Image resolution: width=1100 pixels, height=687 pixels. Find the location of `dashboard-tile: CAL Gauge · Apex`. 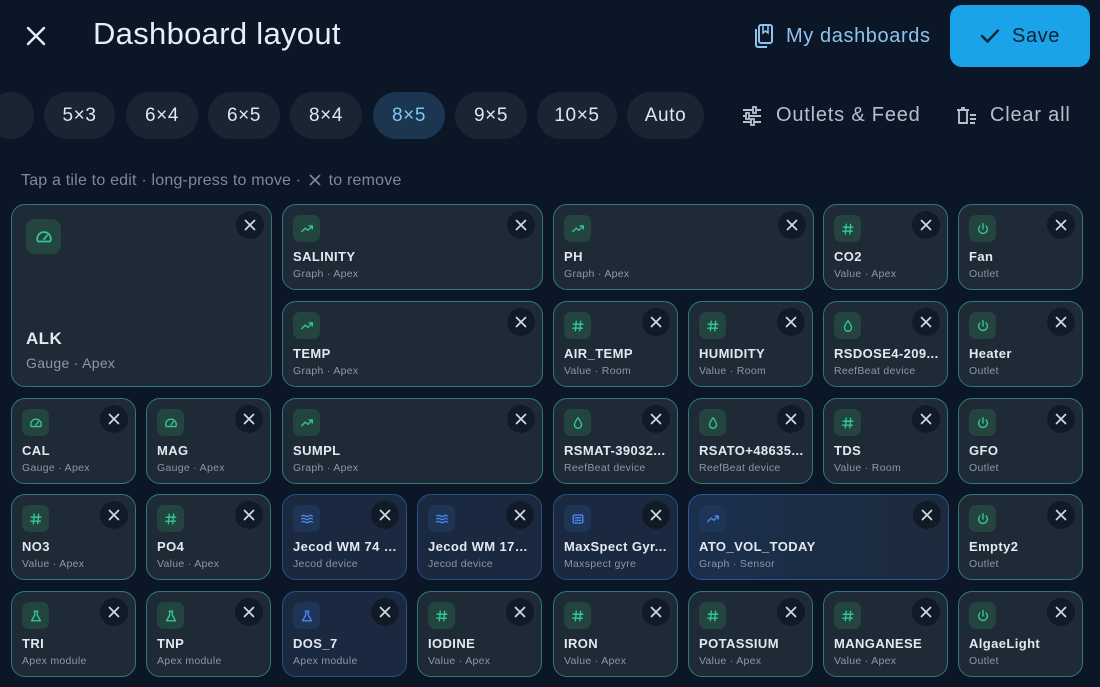

dashboard-tile: CAL Gauge · Apex is located at coordinates (73, 441).